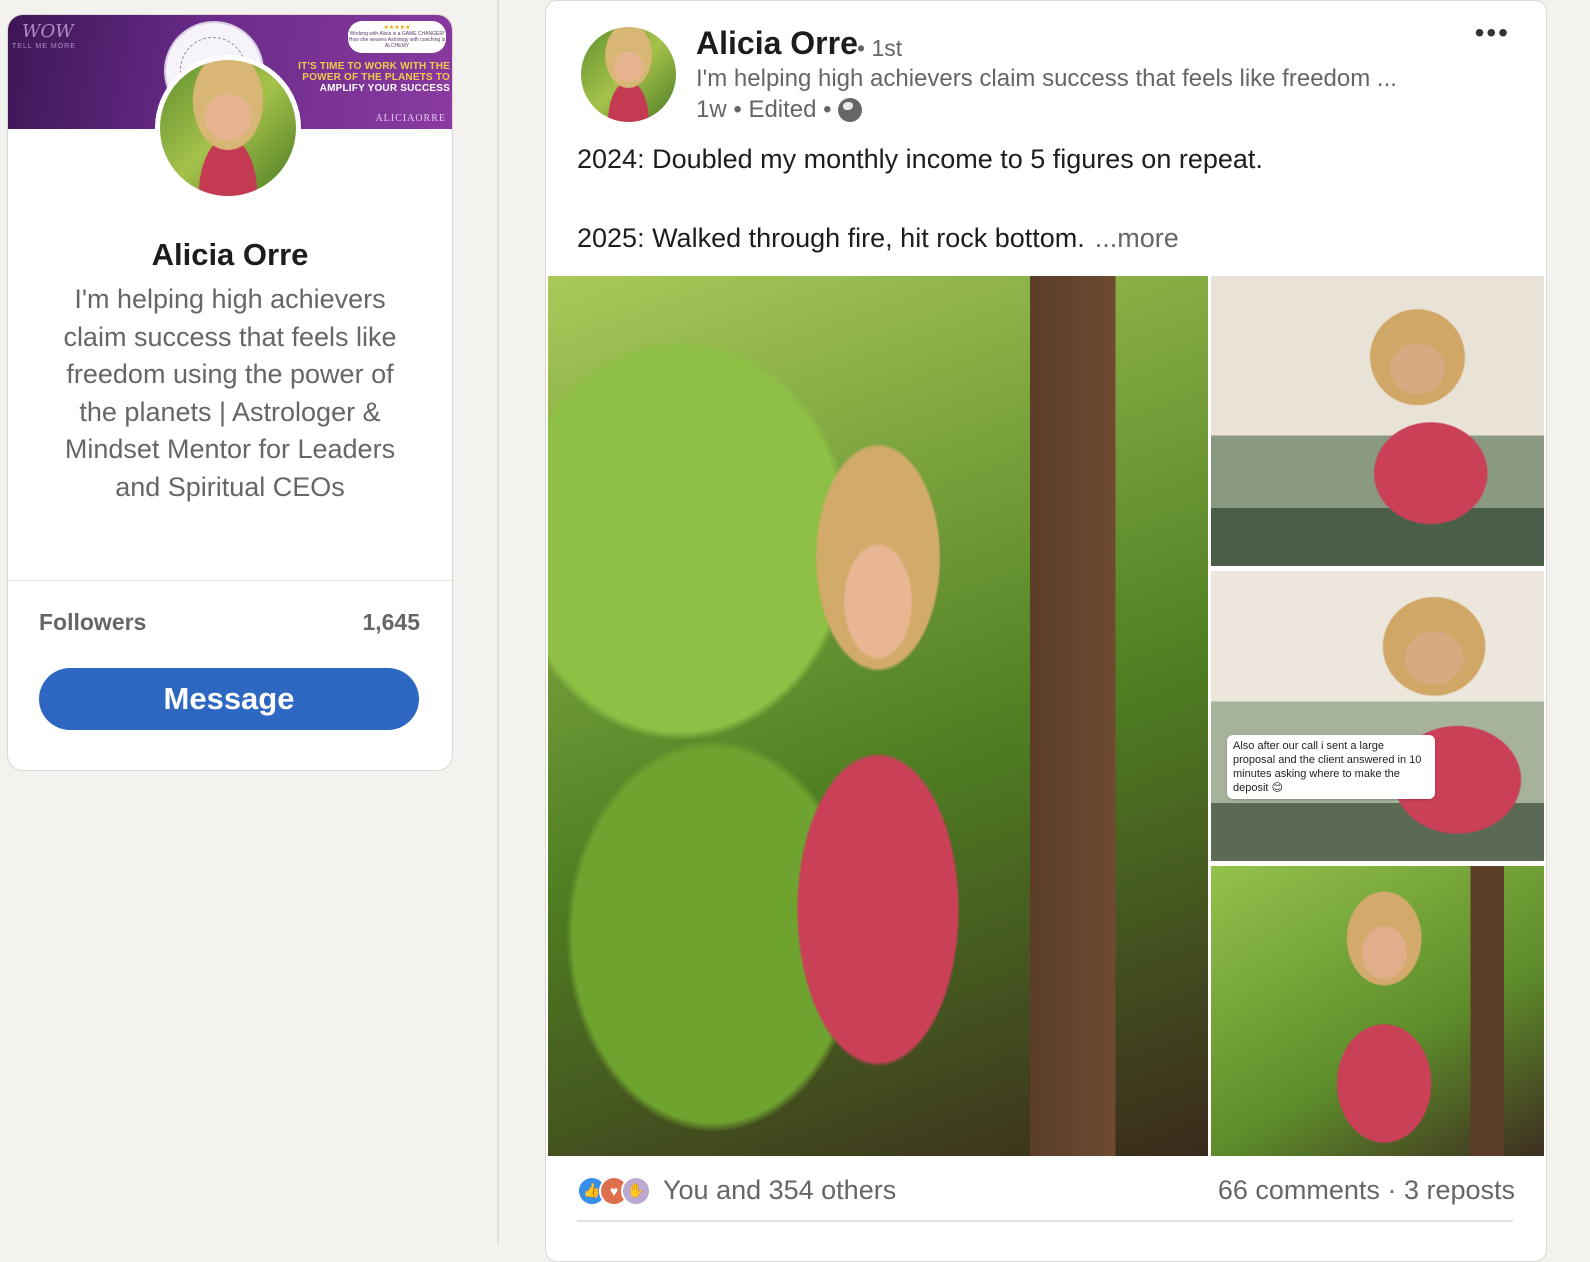 This screenshot has height=1262, width=1590. I want to click on globe-icon, so click(849, 110).